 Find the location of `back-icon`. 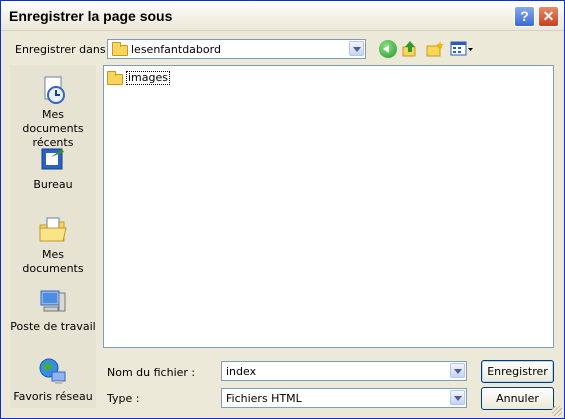

back-icon is located at coordinates (388, 49).